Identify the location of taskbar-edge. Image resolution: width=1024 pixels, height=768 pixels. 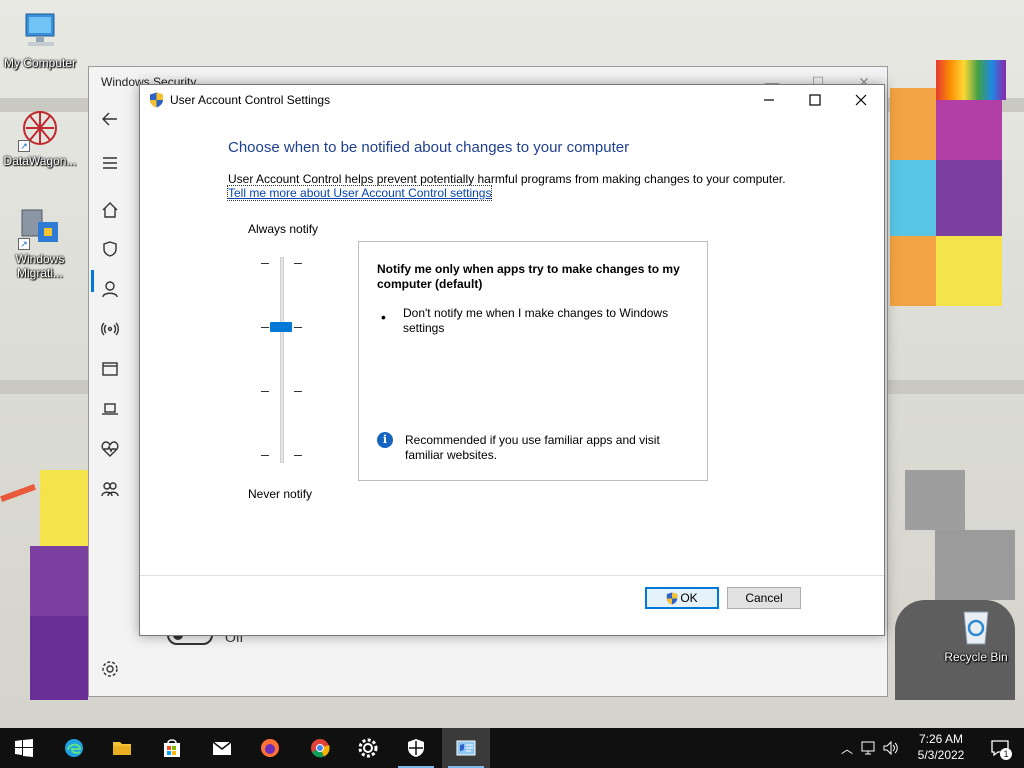
(74, 748).